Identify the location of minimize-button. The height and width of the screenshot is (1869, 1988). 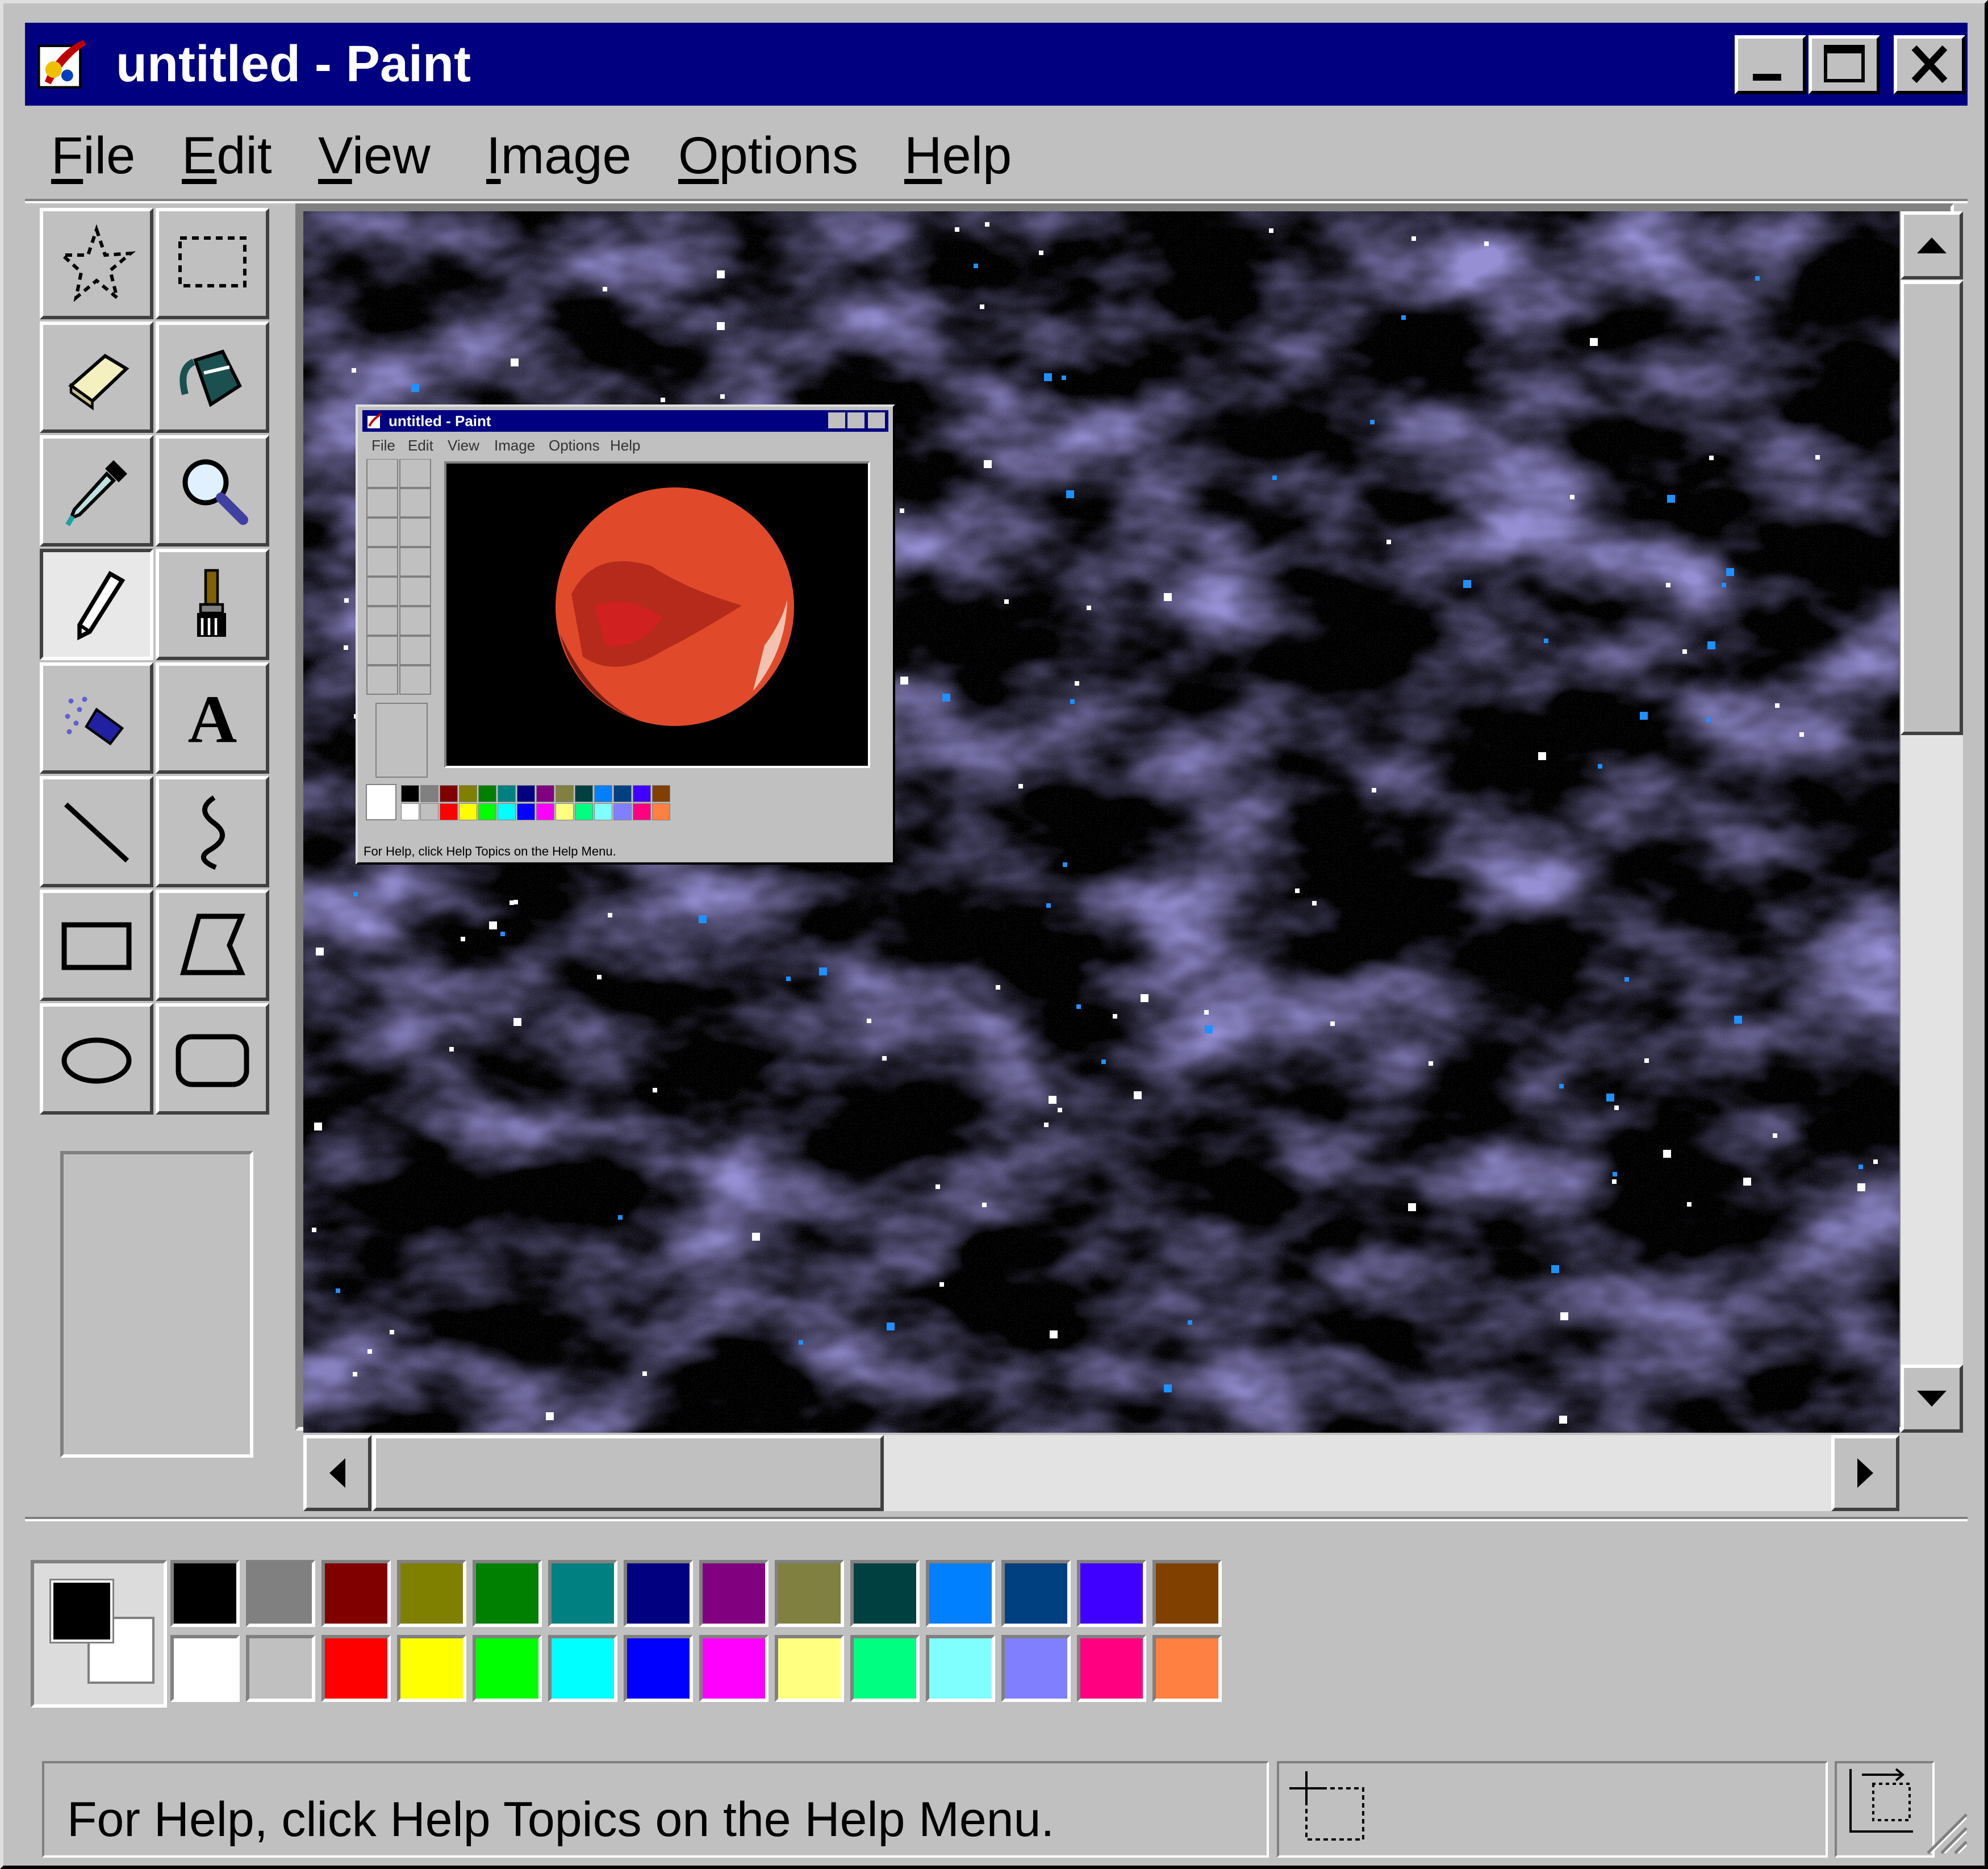
(1770, 64).